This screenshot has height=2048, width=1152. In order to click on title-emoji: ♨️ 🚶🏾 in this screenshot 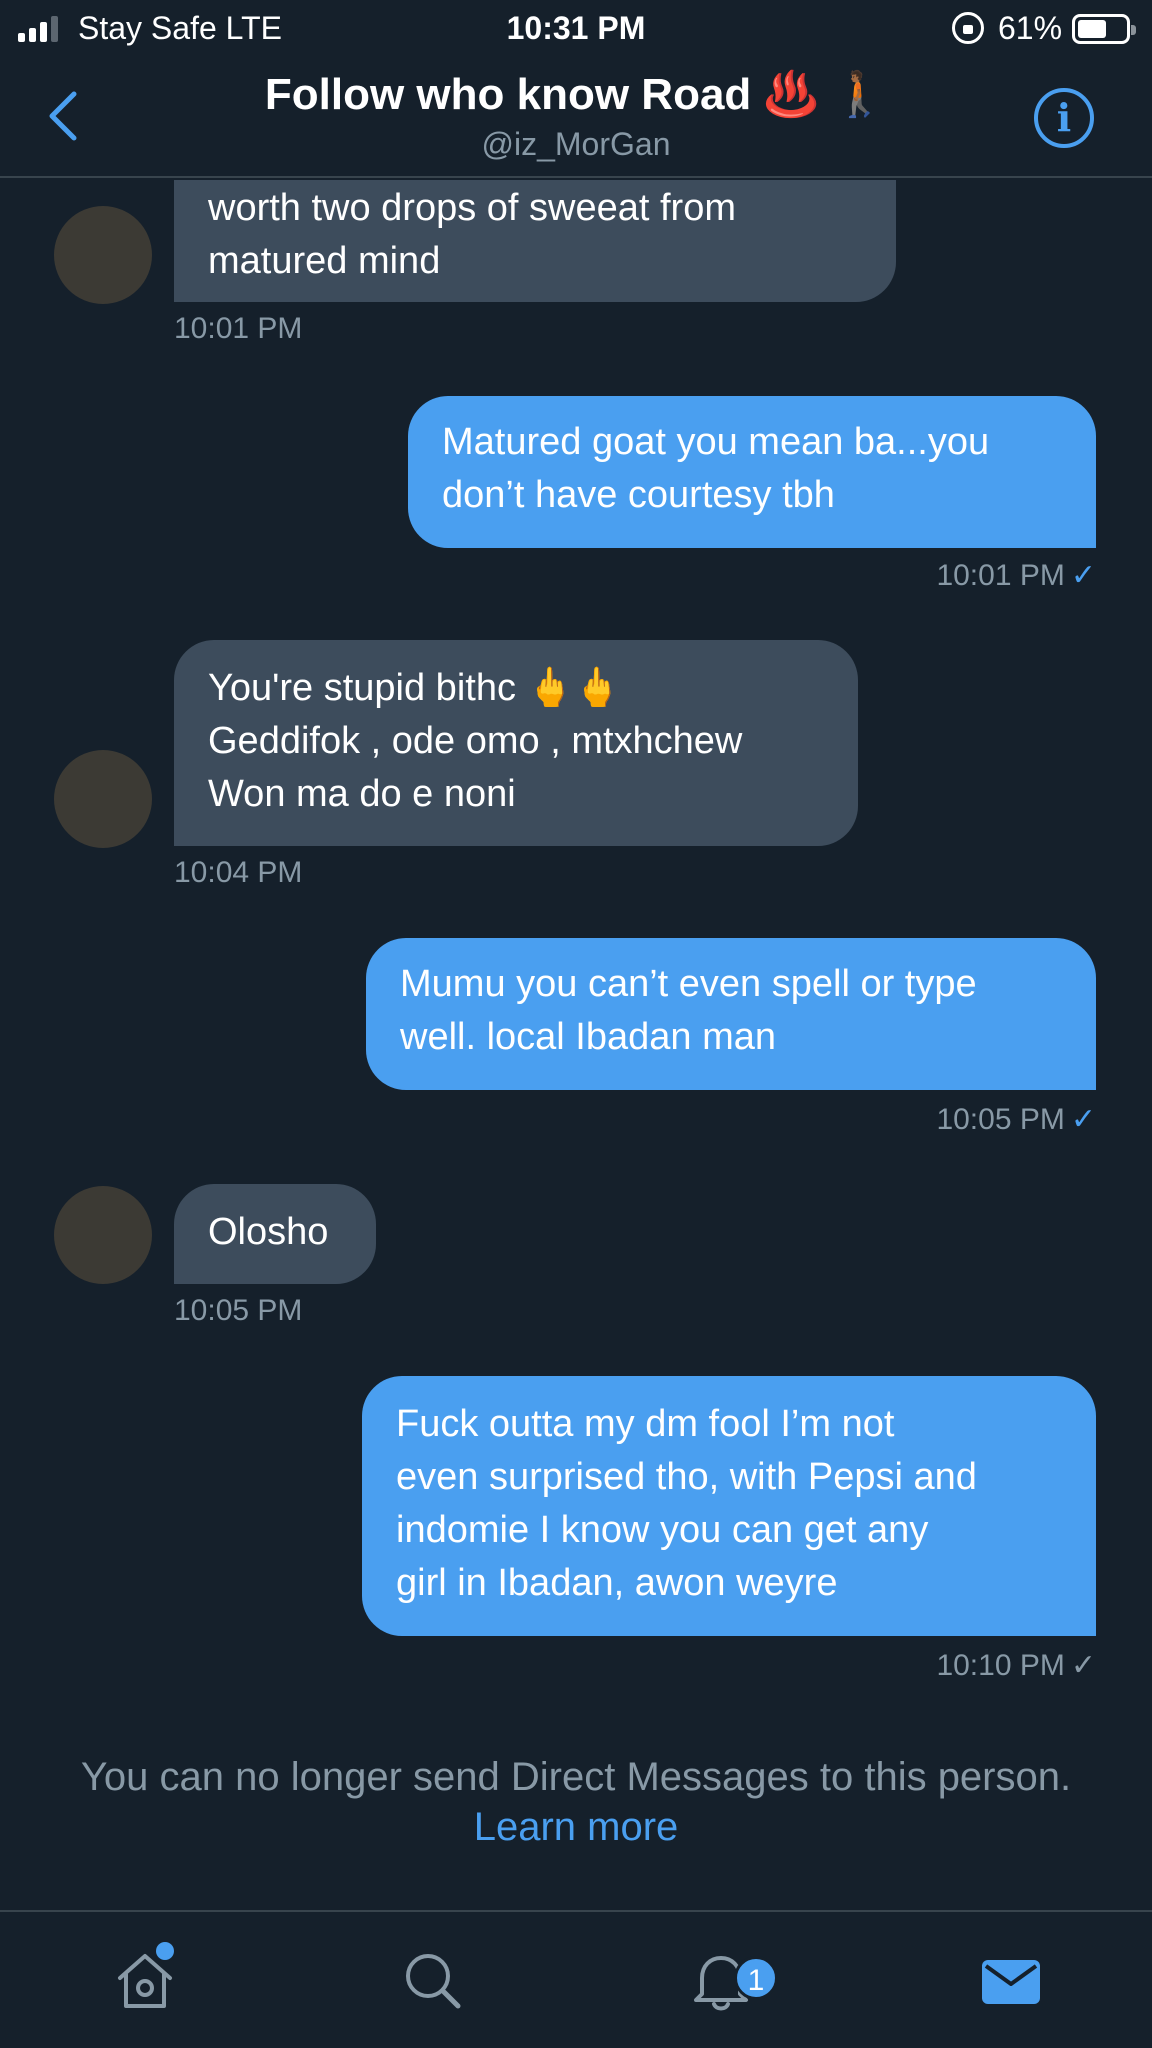, I will do `click(825, 94)`.